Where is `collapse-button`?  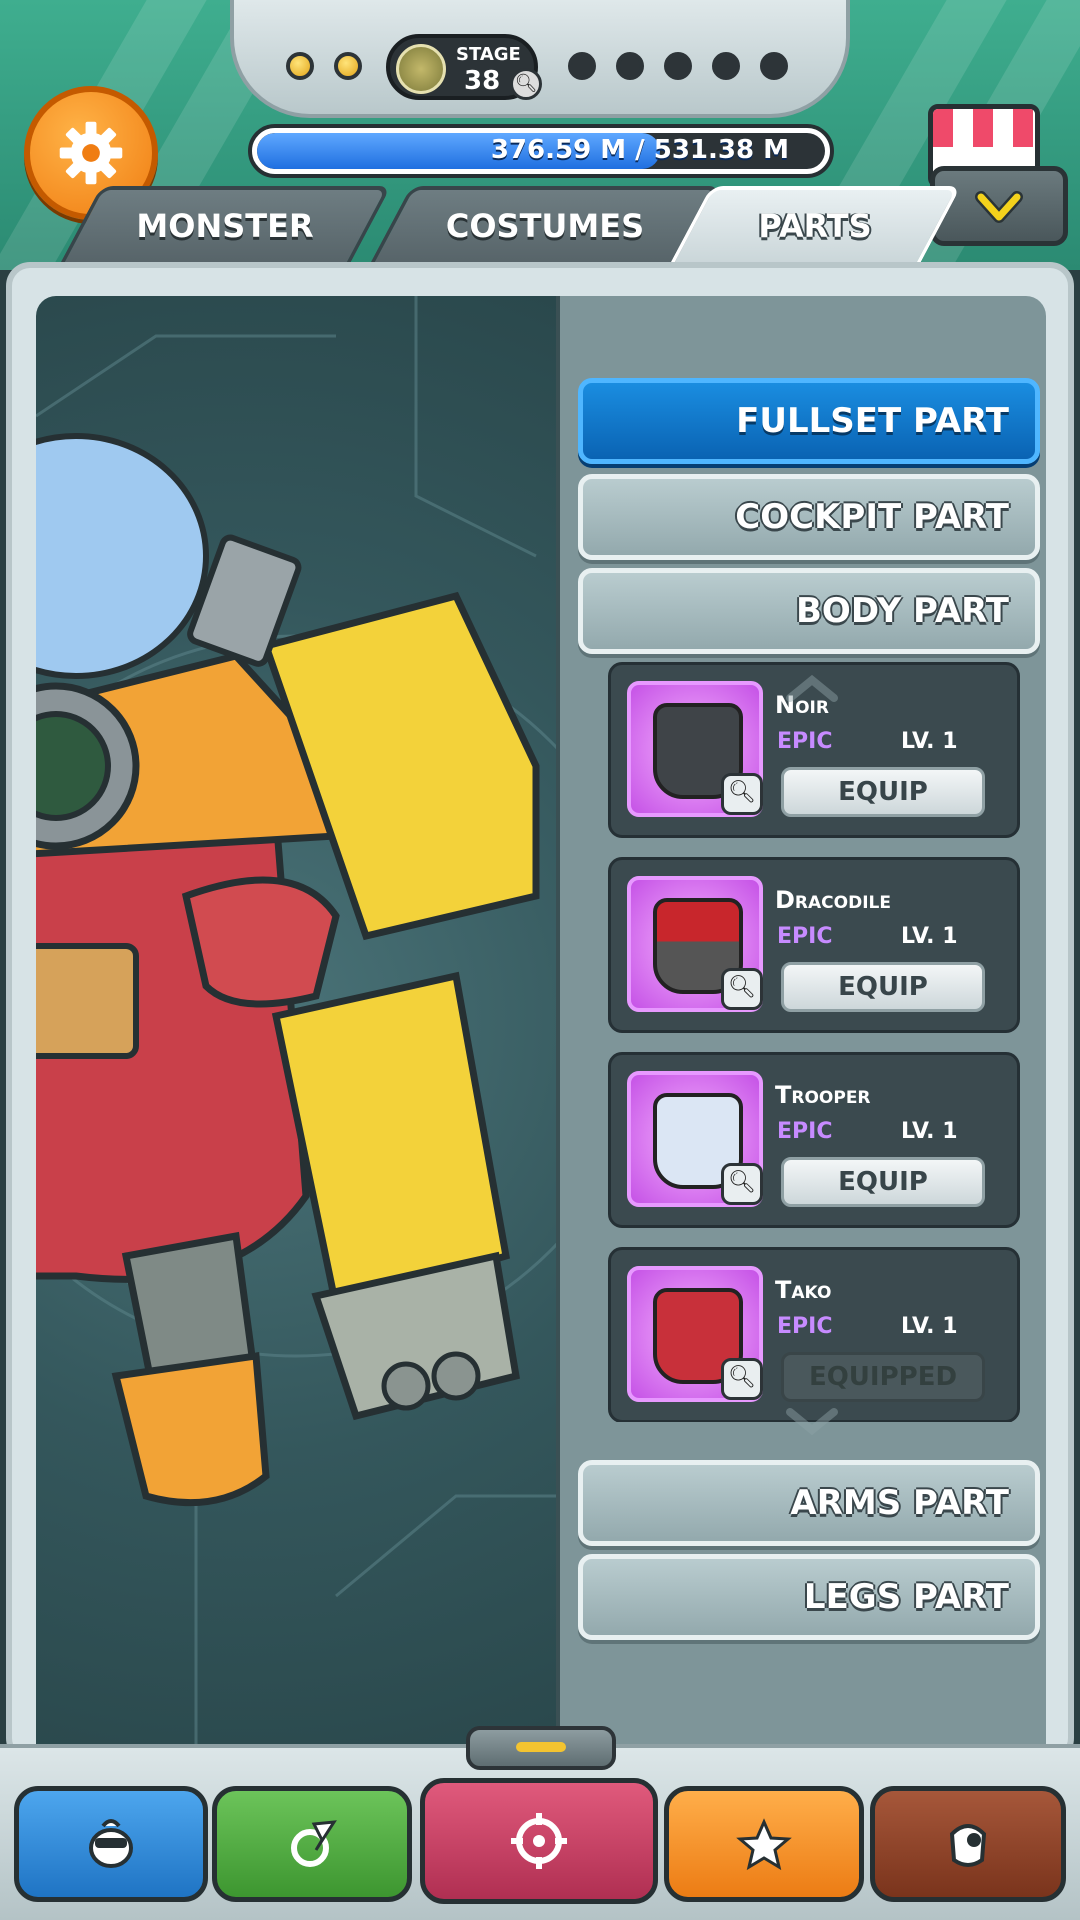 collapse-button is located at coordinates (999, 206).